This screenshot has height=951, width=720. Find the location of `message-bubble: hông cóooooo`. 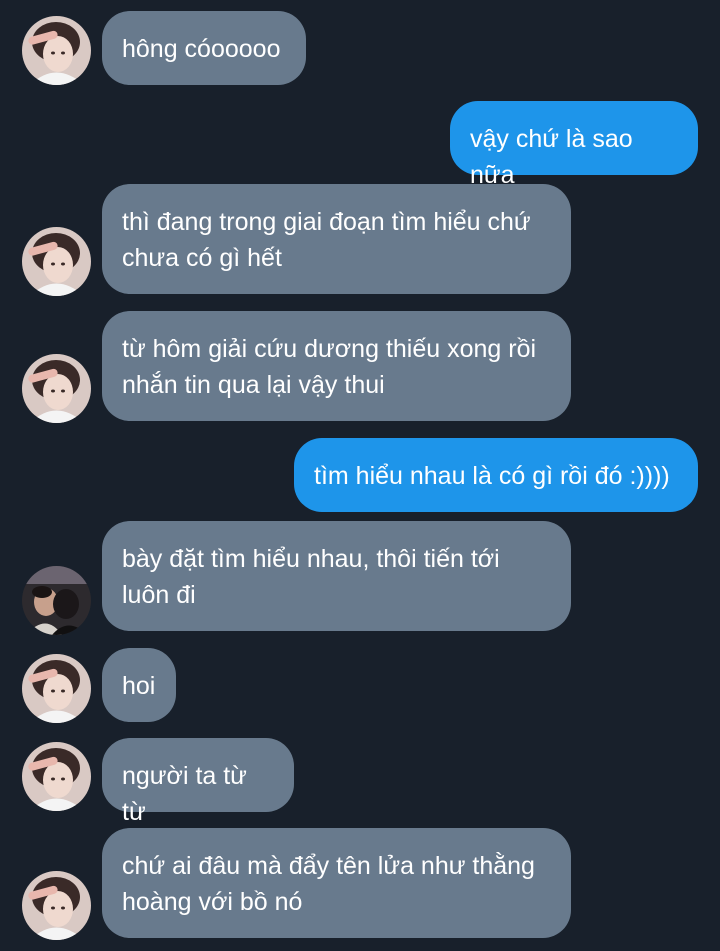

message-bubble: hông cóooooo is located at coordinates (204, 48).